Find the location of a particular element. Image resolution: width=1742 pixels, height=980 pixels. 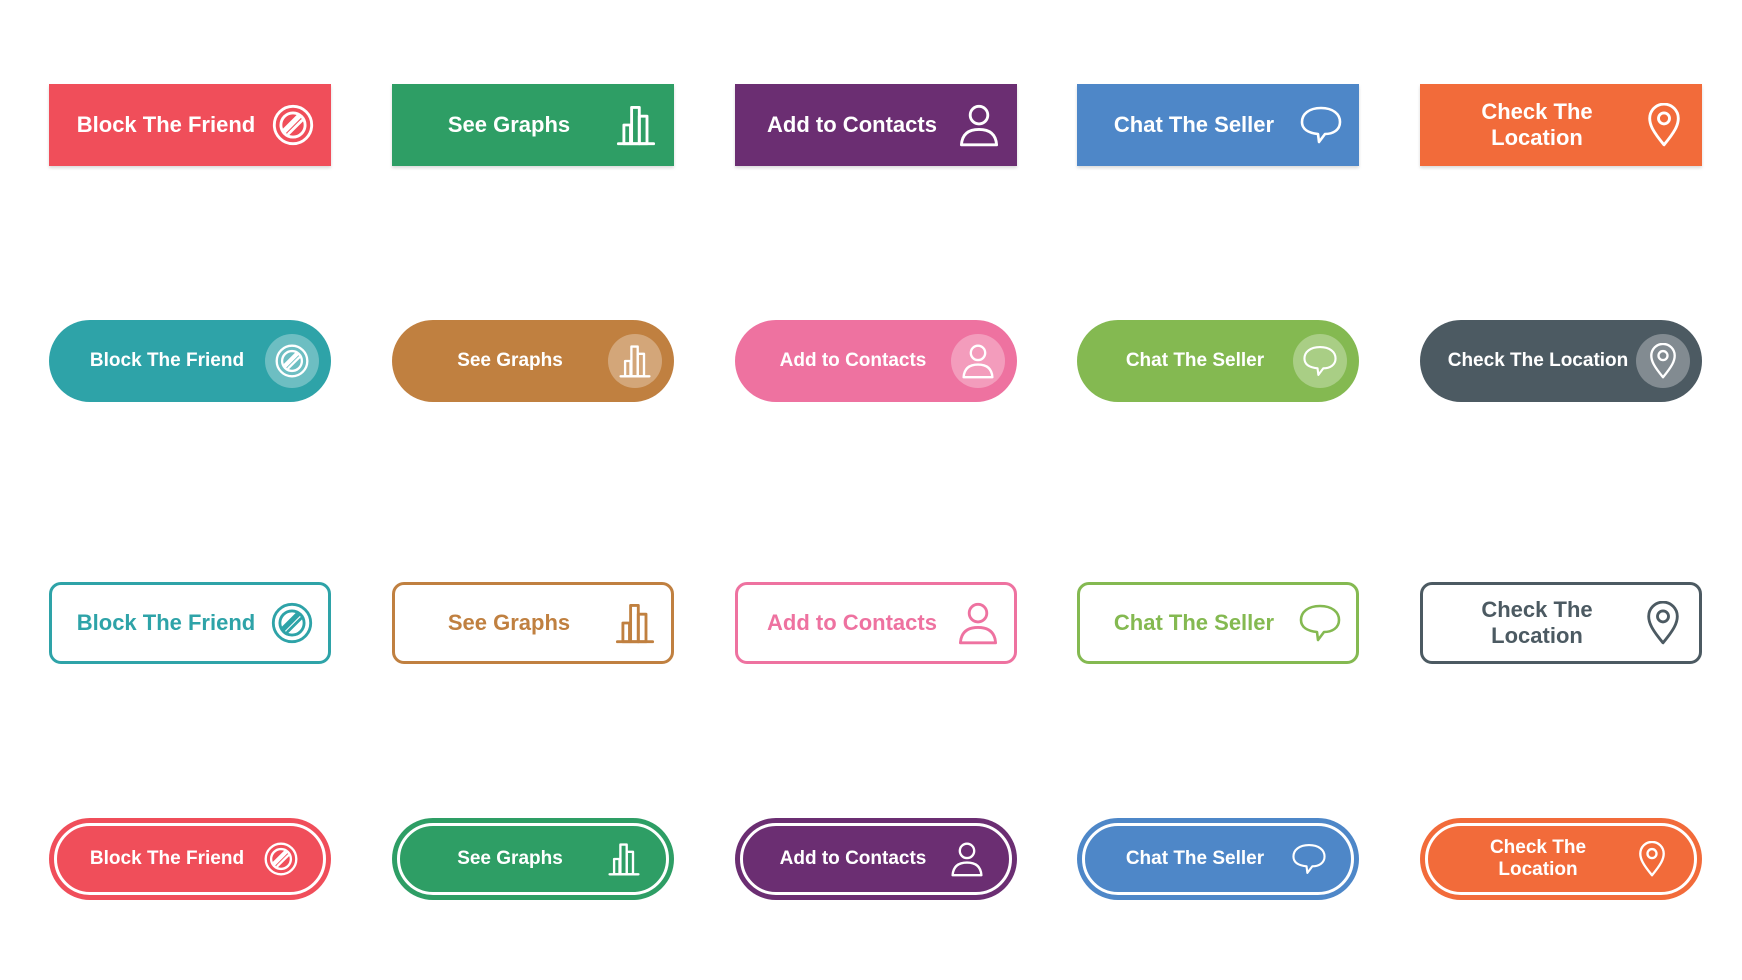

inner-border: See Graphs is located at coordinates (533, 859).